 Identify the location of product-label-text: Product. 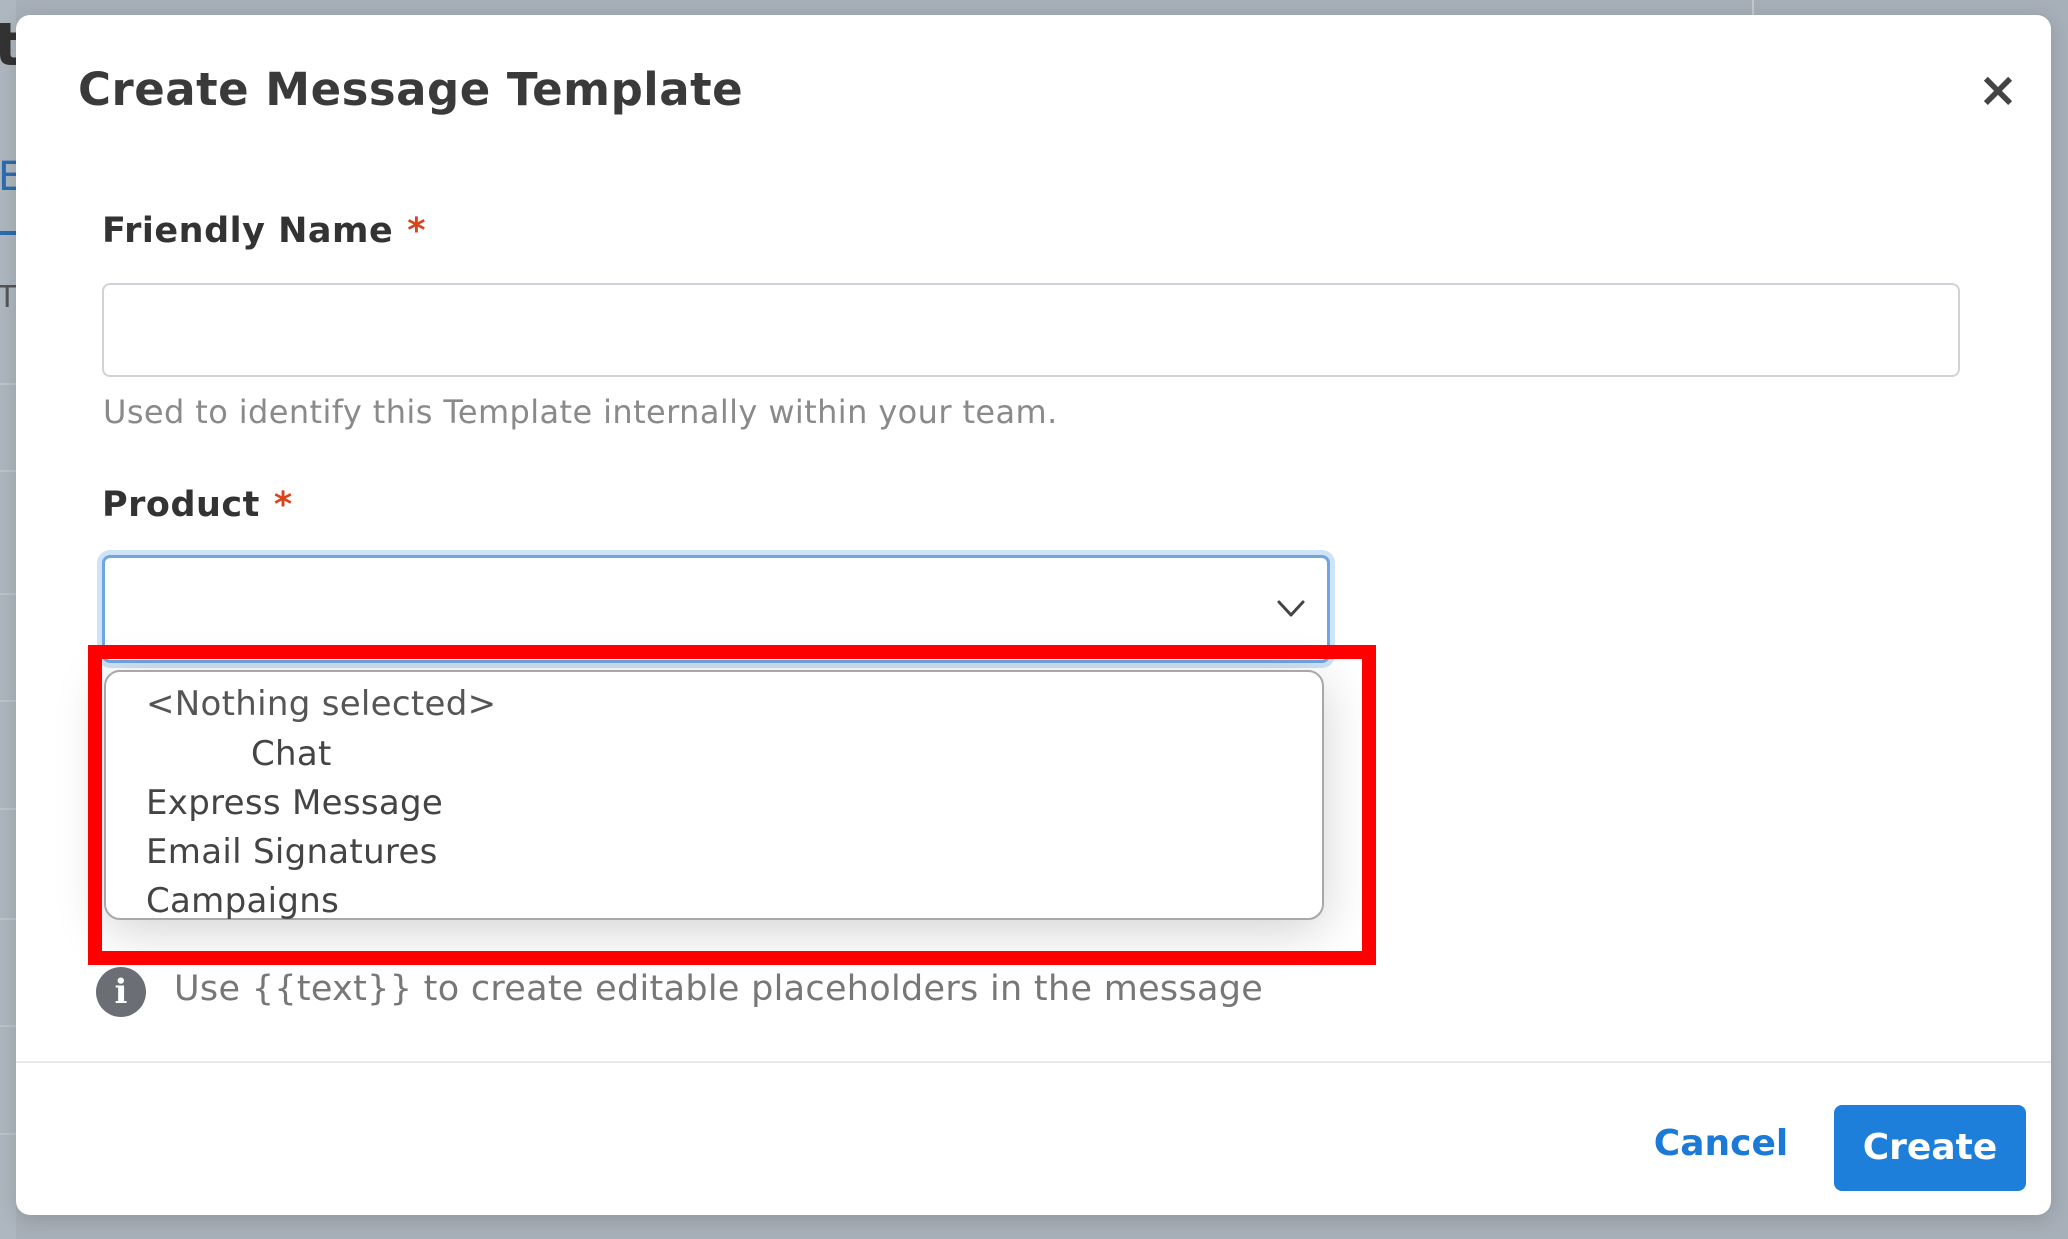
(181, 505).